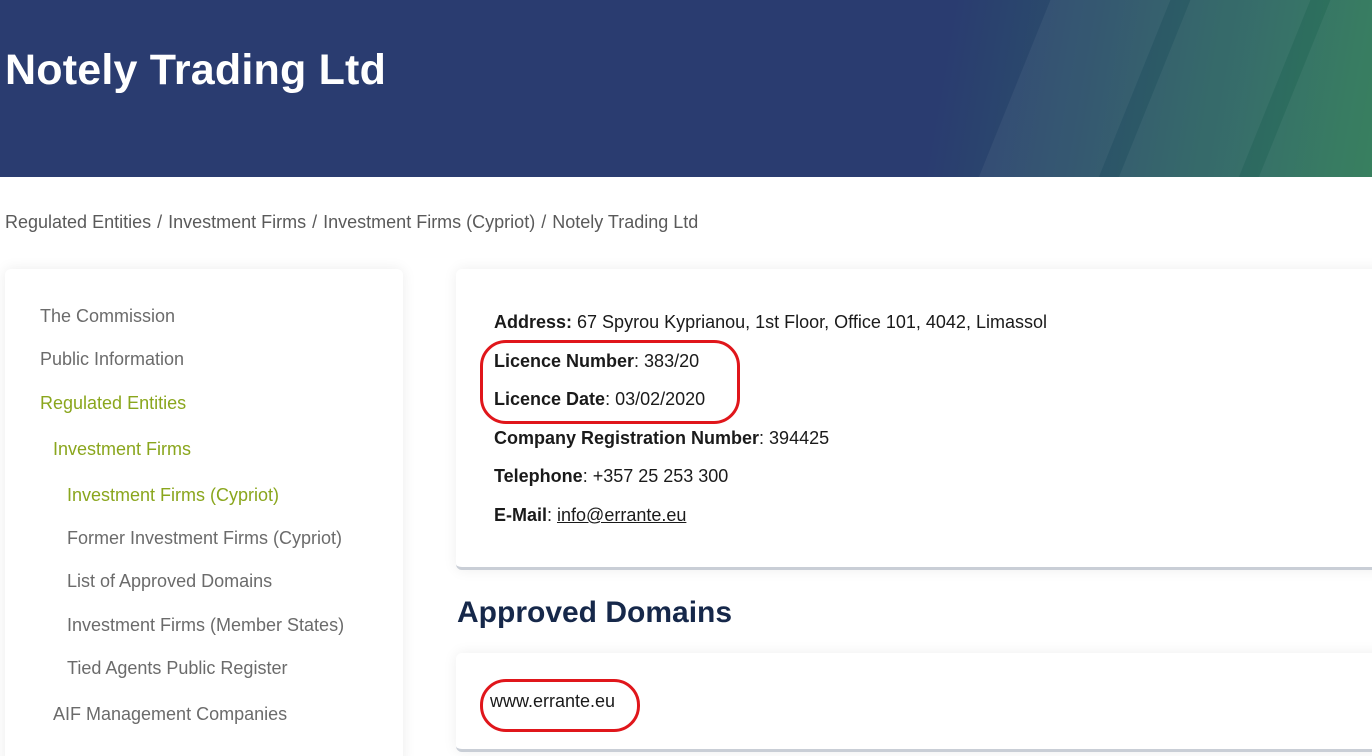 The image size is (1372, 756). Describe the element at coordinates (595, 612) in the screenshot. I see `approved-domains-heading: Approved Domains` at that location.